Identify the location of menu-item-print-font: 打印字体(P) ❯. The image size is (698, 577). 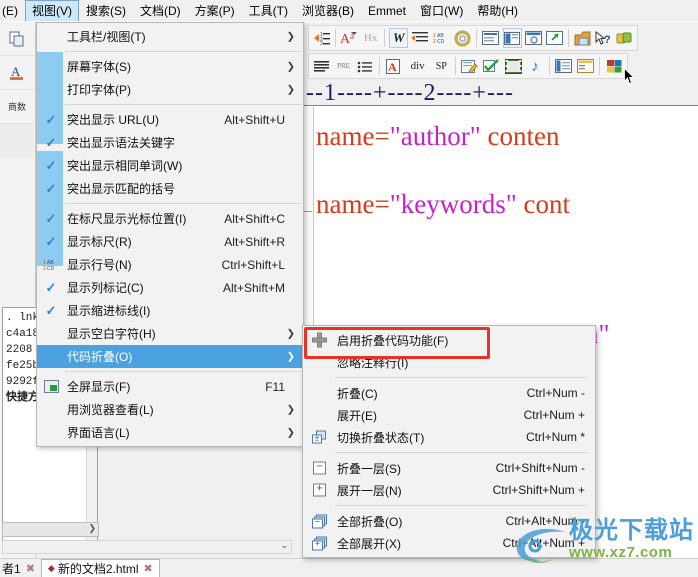
(170, 89).